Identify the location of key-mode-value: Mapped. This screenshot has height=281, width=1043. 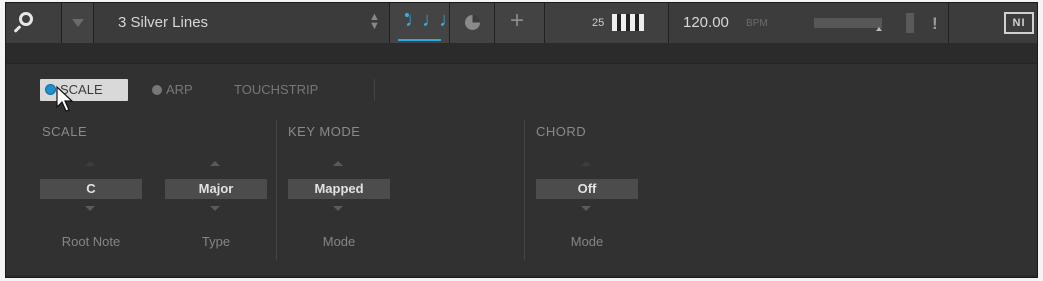
(339, 189).